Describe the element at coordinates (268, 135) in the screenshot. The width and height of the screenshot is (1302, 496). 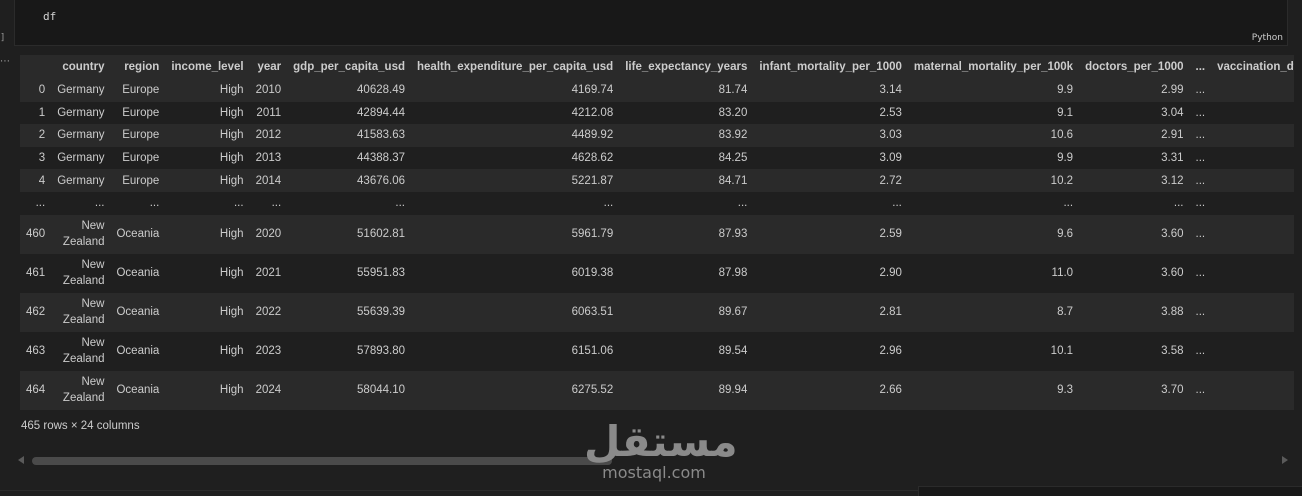
I see `table-cell: 2012` at that location.